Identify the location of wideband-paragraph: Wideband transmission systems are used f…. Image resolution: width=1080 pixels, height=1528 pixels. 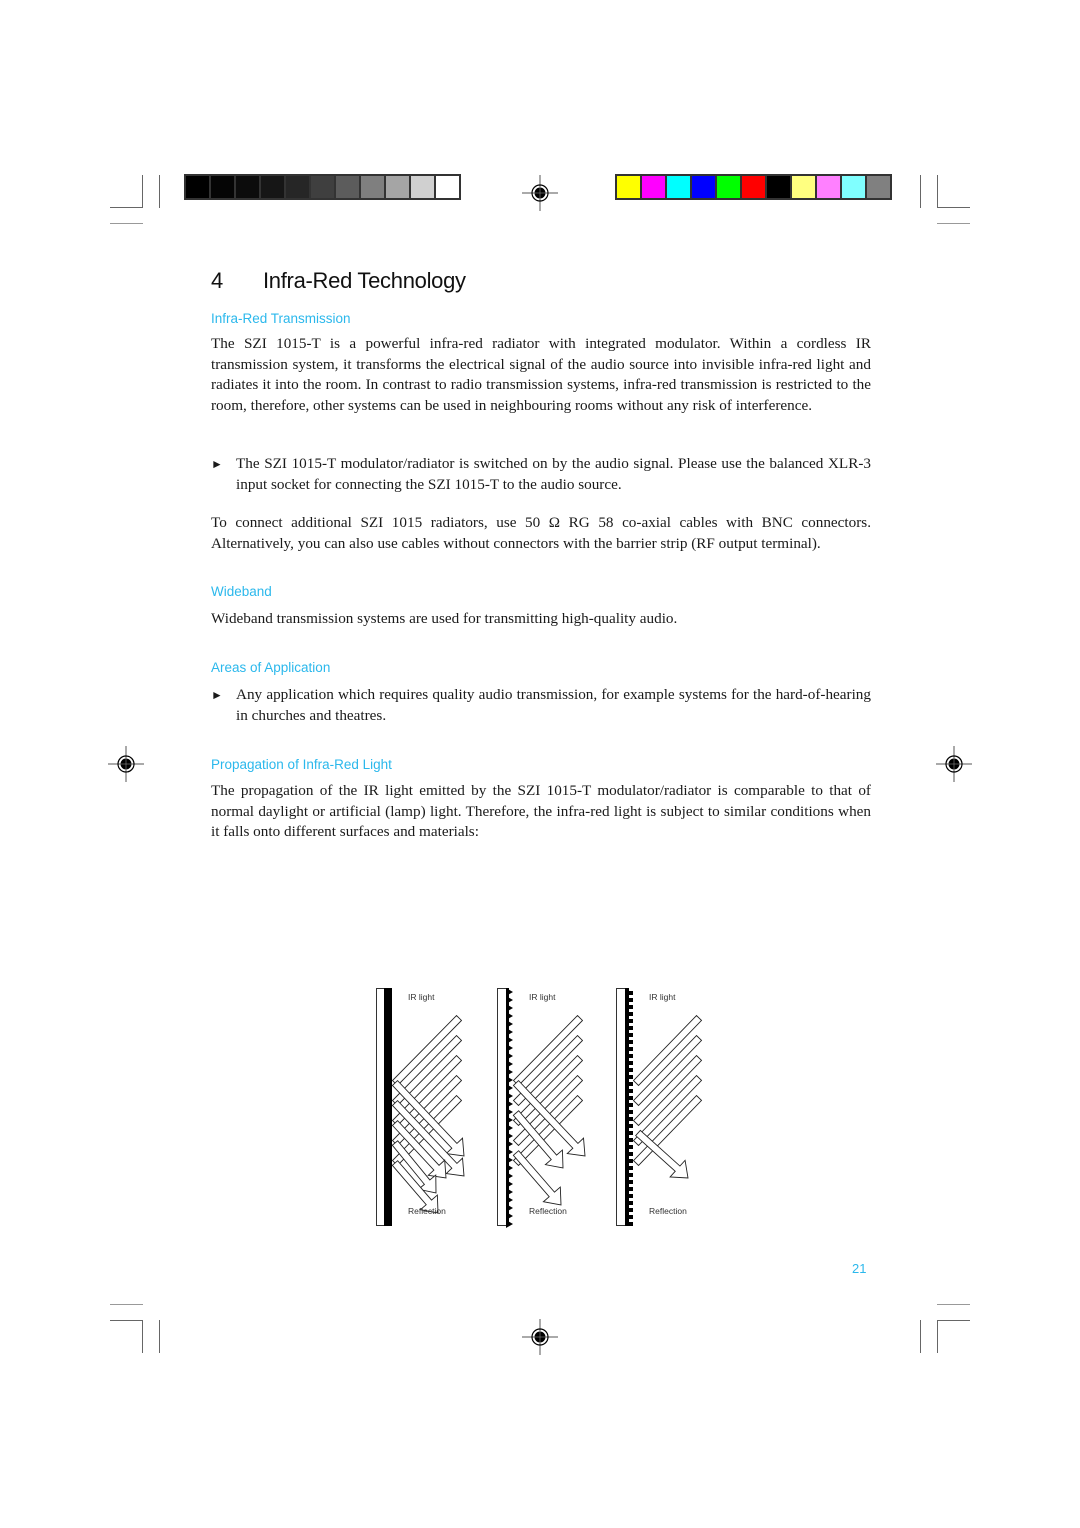
(444, 618).